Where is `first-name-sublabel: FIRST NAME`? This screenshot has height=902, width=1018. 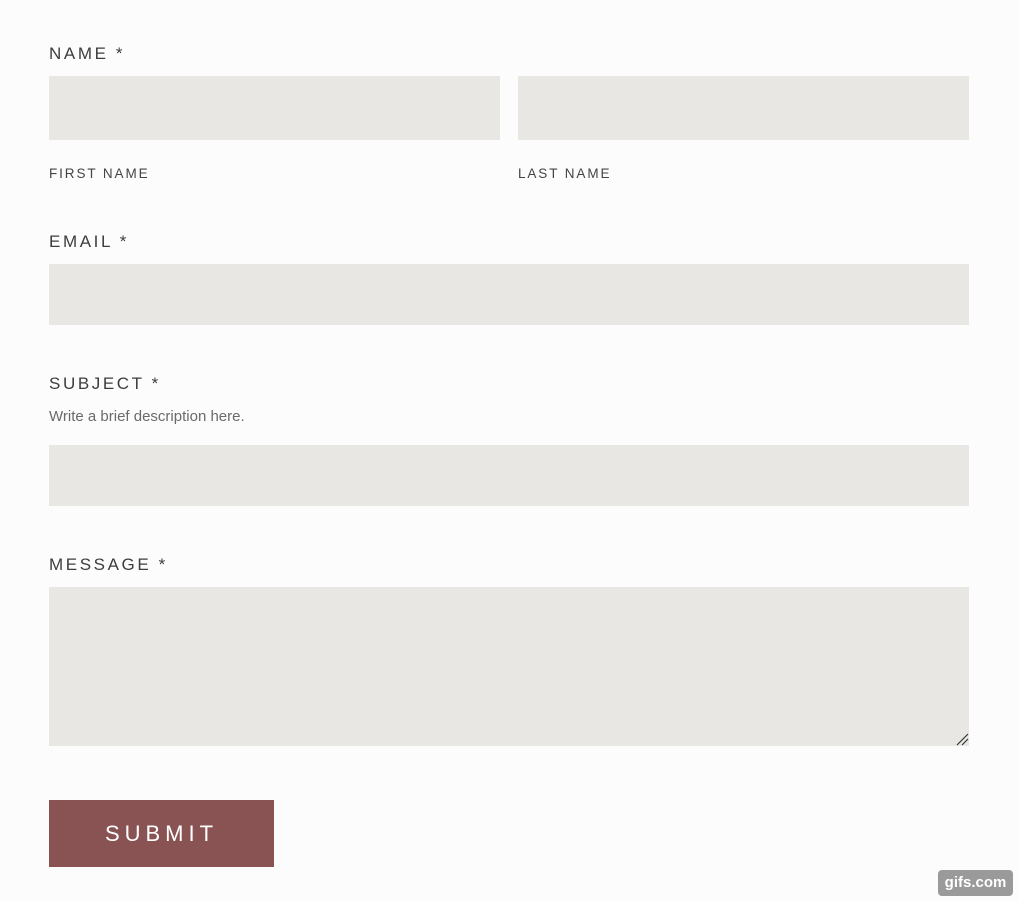 first-name-sublabel: FIRST NAME is located at coordinates (99, 173).